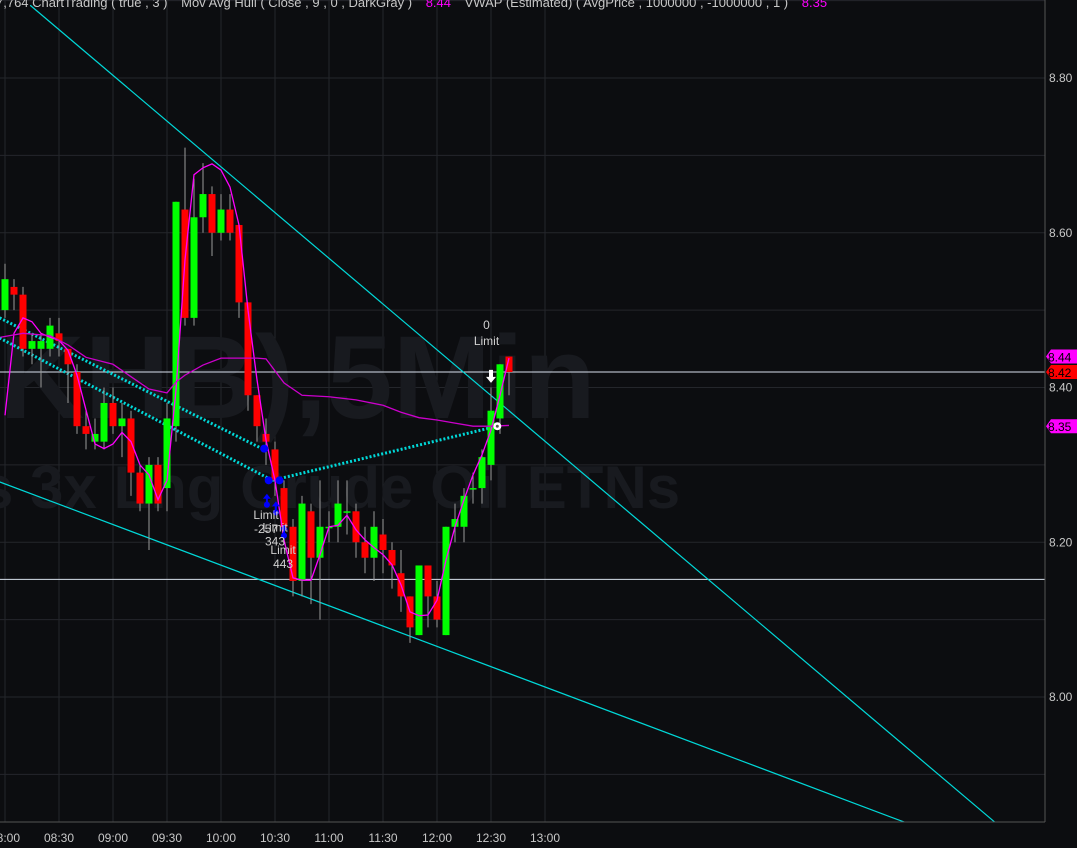  What do you see at coordinates (1061, 697) in the screenshot?
I see `y-tick-label: 8.00` at bounding box center [1061, 697].